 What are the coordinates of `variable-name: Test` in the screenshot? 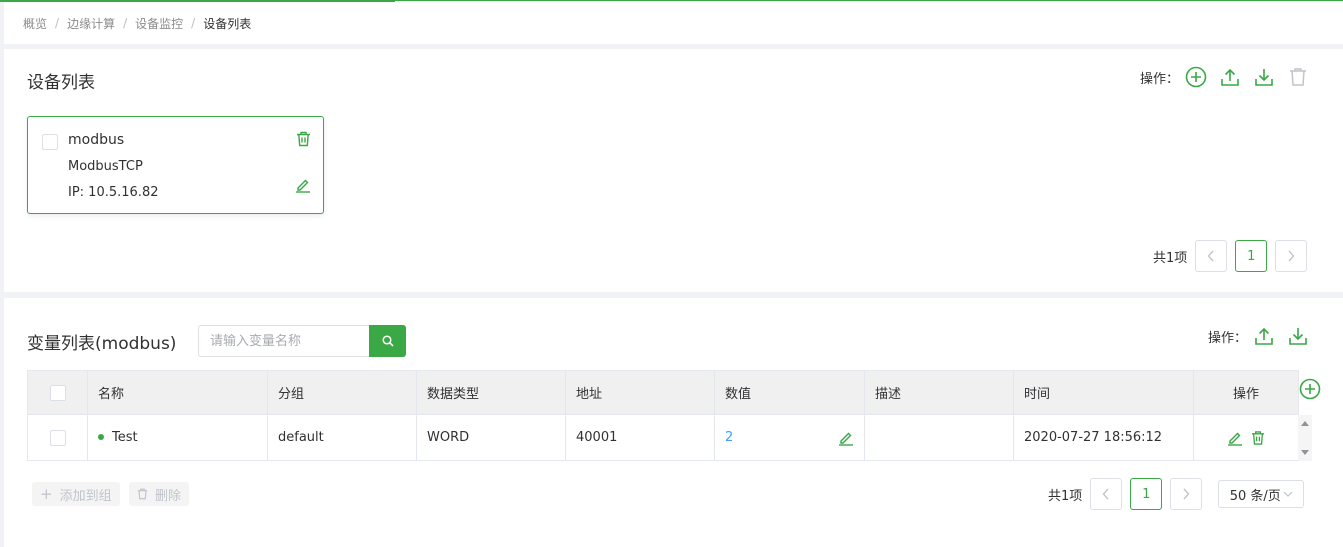 It's located at (125, 437).